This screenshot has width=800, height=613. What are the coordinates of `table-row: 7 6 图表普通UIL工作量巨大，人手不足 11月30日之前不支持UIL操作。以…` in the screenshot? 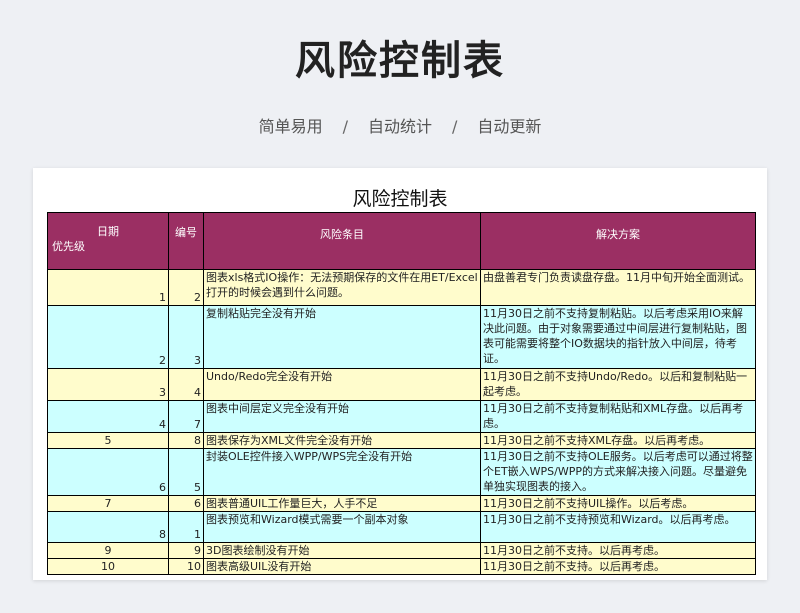 It's located at (401, 503).